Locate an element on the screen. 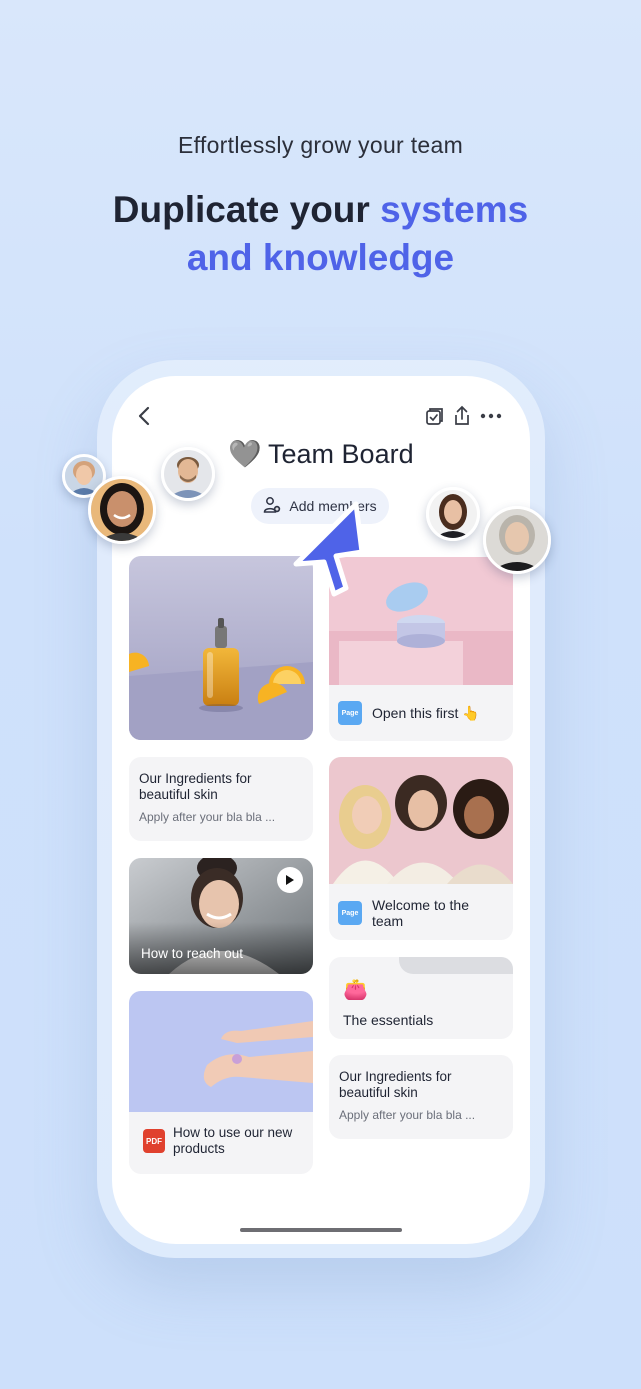  headline-accent-systems: systems is located at coordinates (454, 209).